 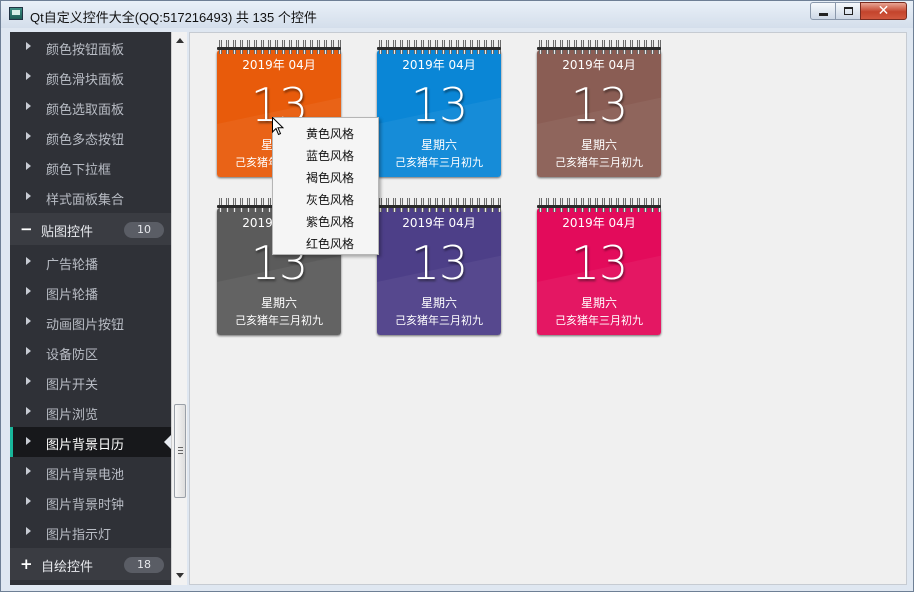 I want to click on sidebar-item: 颜色按钮面板, so click(x=90, y=47).